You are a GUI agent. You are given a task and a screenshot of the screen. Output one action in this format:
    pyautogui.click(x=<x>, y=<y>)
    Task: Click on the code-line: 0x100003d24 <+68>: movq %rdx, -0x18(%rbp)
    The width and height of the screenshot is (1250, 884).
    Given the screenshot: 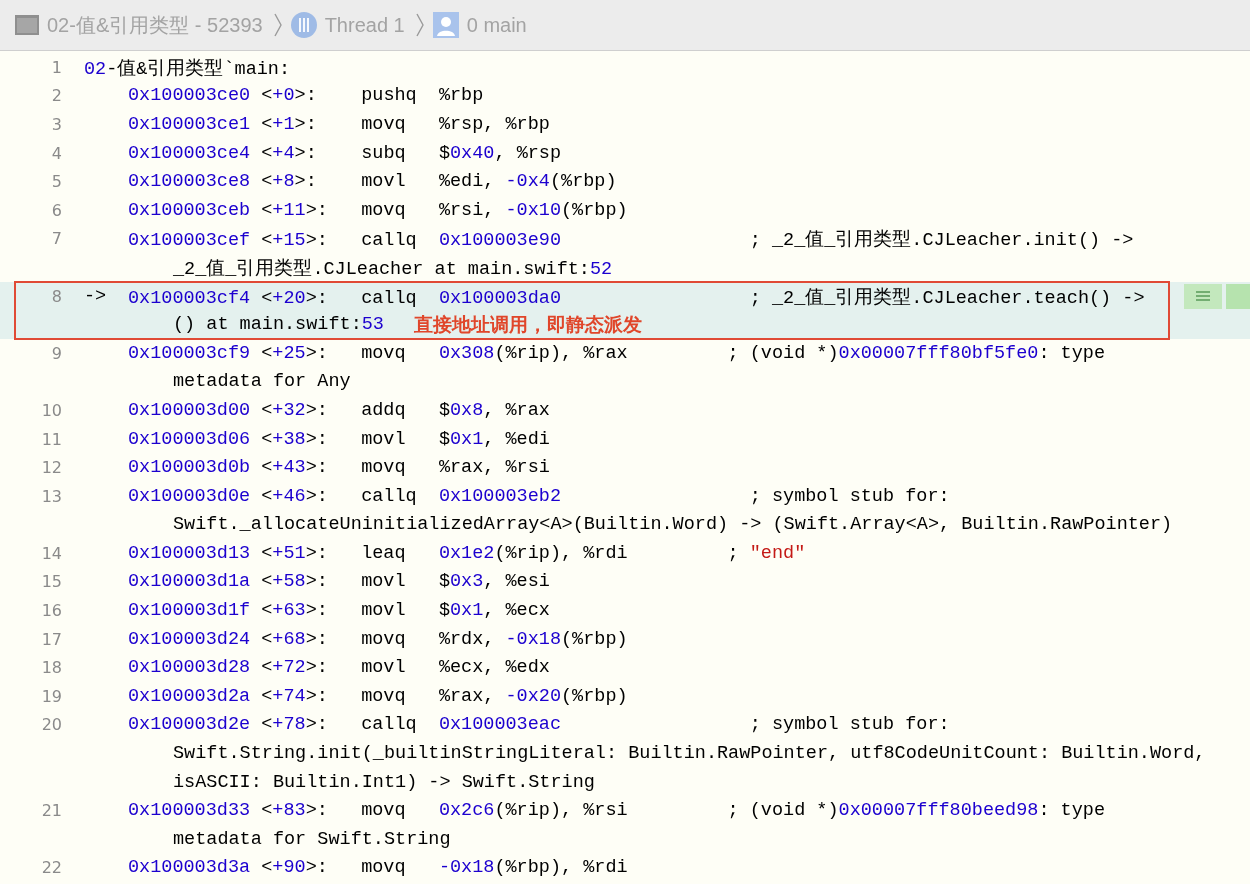 What is the action you would take?
    pyautogui.click(x=378, y=639)
    